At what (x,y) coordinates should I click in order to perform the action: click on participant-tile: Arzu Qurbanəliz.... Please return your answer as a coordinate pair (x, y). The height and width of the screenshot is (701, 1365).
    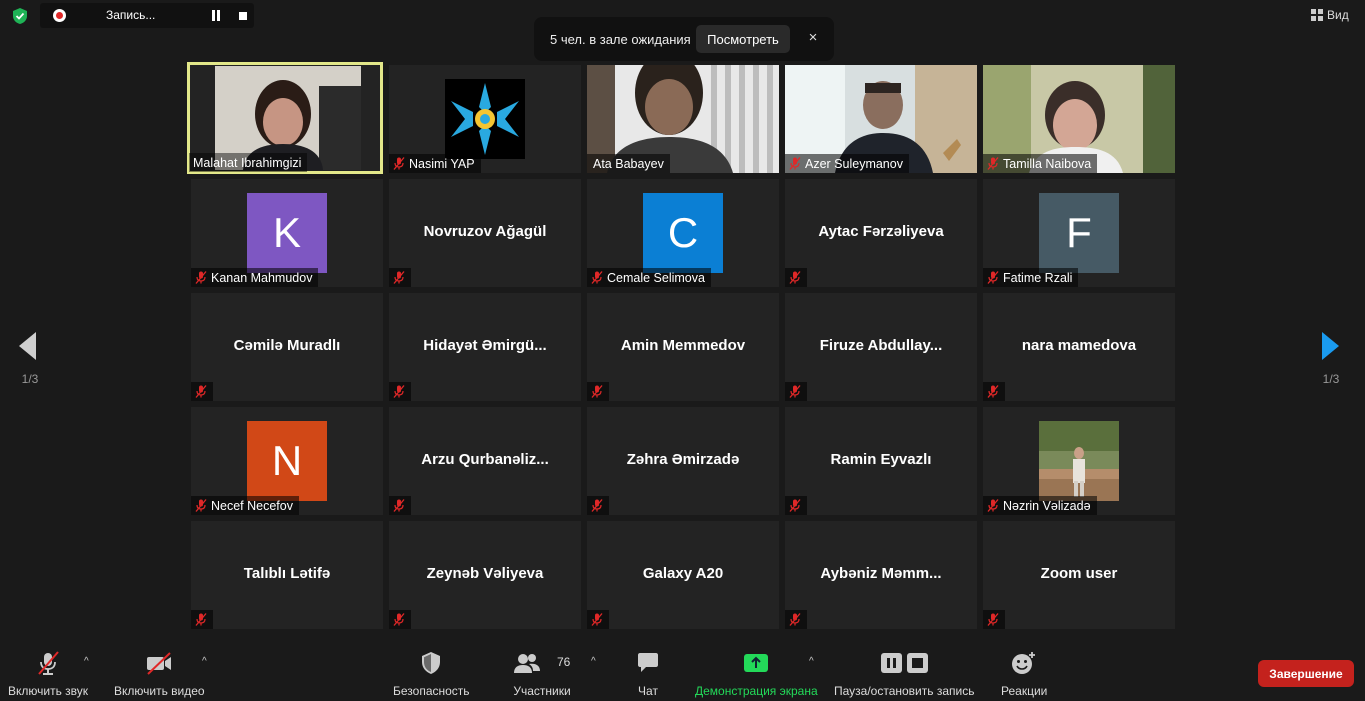
    Looking at the image, I should click on (485, 461).